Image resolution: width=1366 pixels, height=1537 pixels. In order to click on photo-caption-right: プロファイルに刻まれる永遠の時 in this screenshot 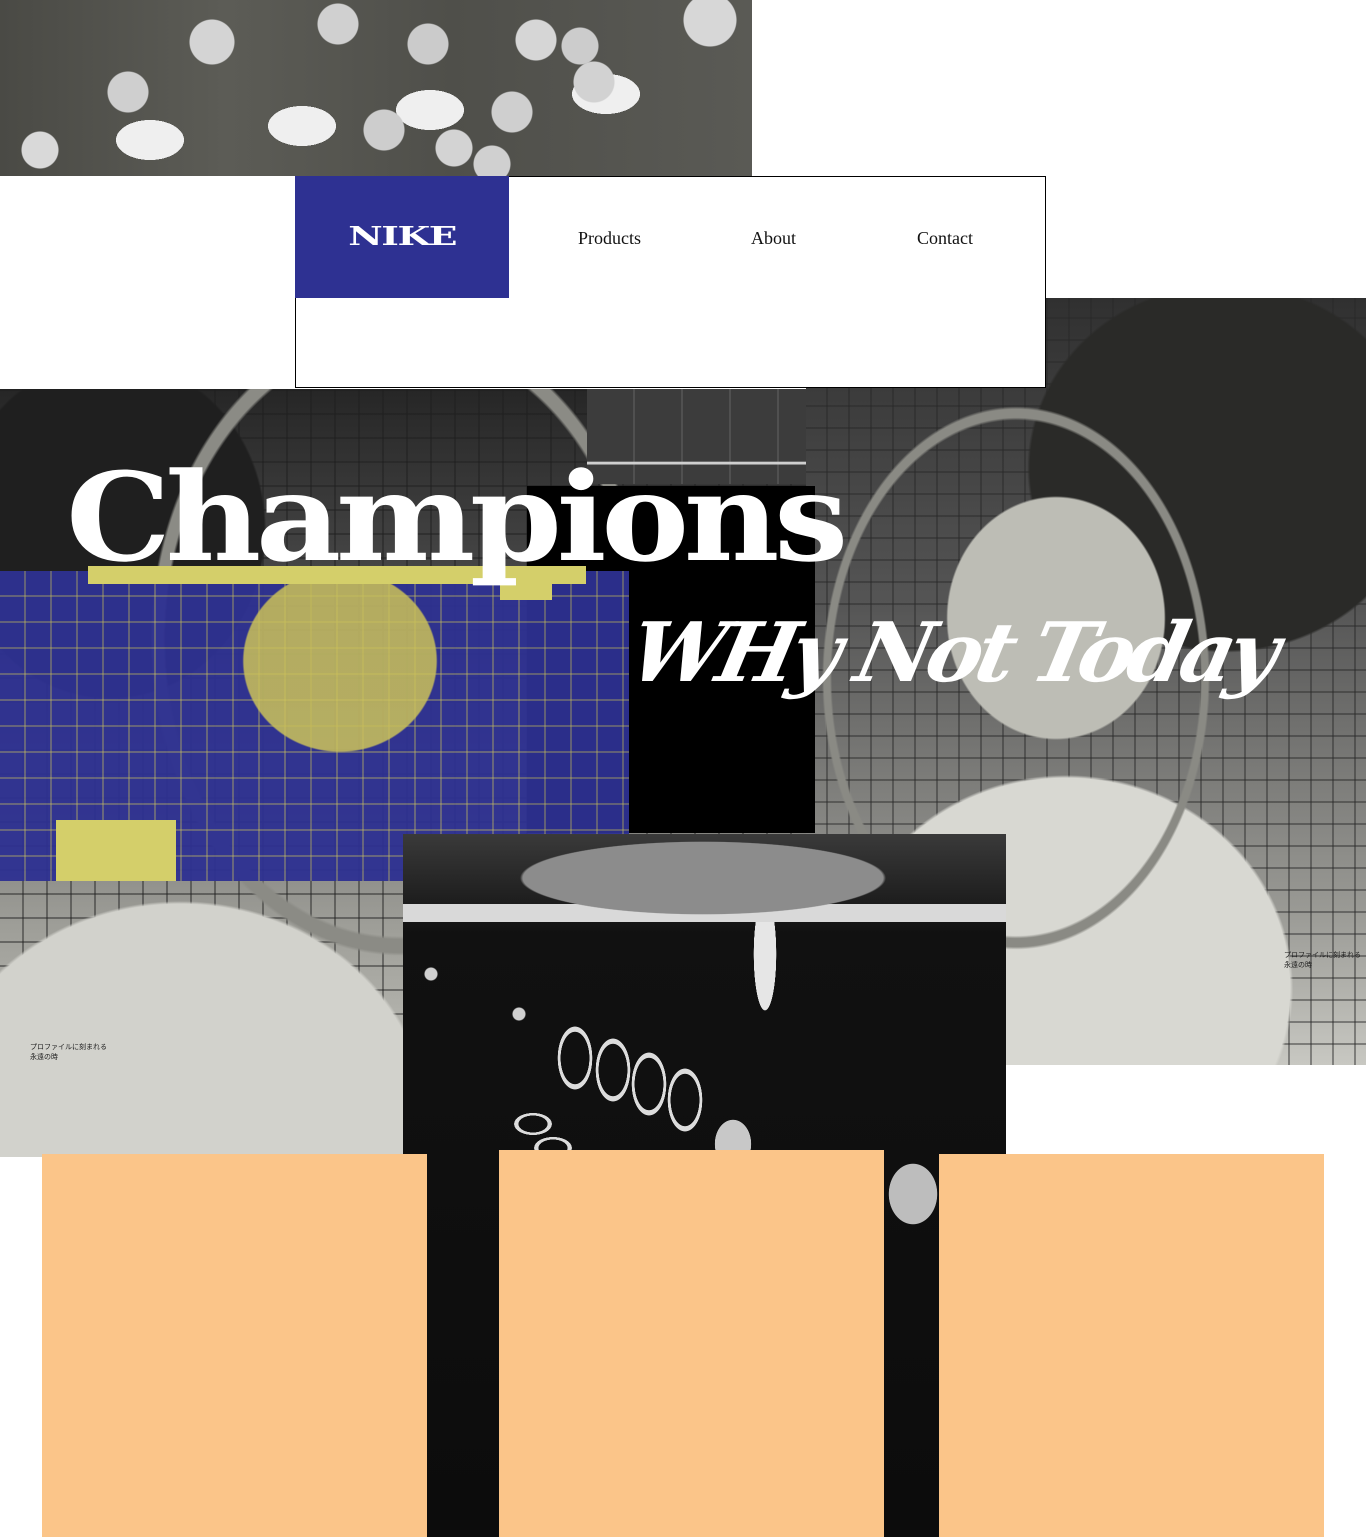, I will do `click(1322, 960)`.